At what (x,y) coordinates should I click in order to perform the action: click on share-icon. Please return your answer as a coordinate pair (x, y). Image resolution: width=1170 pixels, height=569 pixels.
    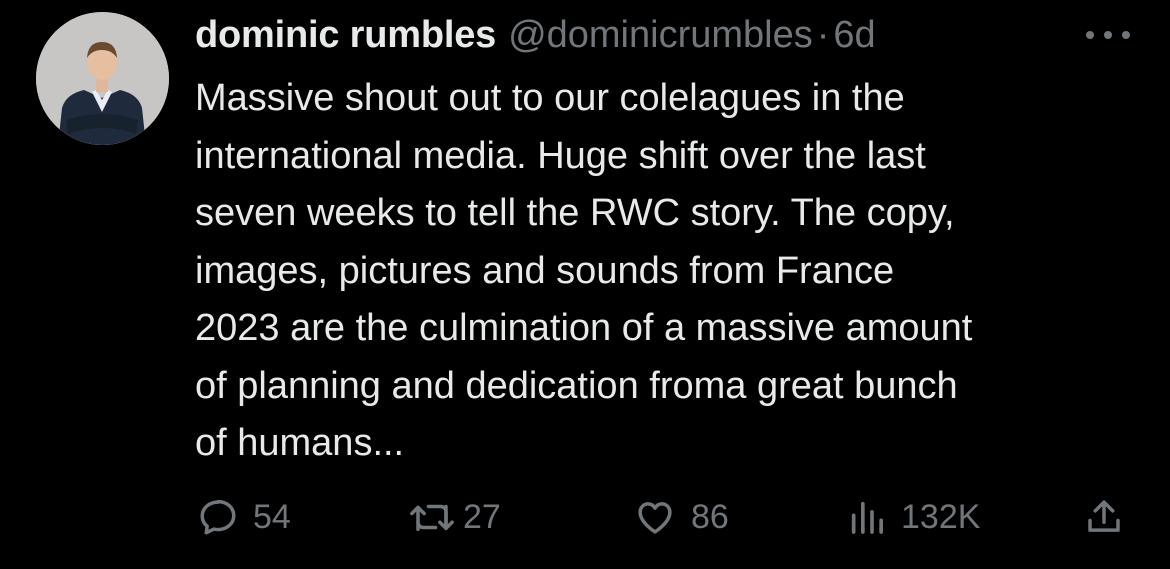
    Looking at the image, I should click on (1104, 516).